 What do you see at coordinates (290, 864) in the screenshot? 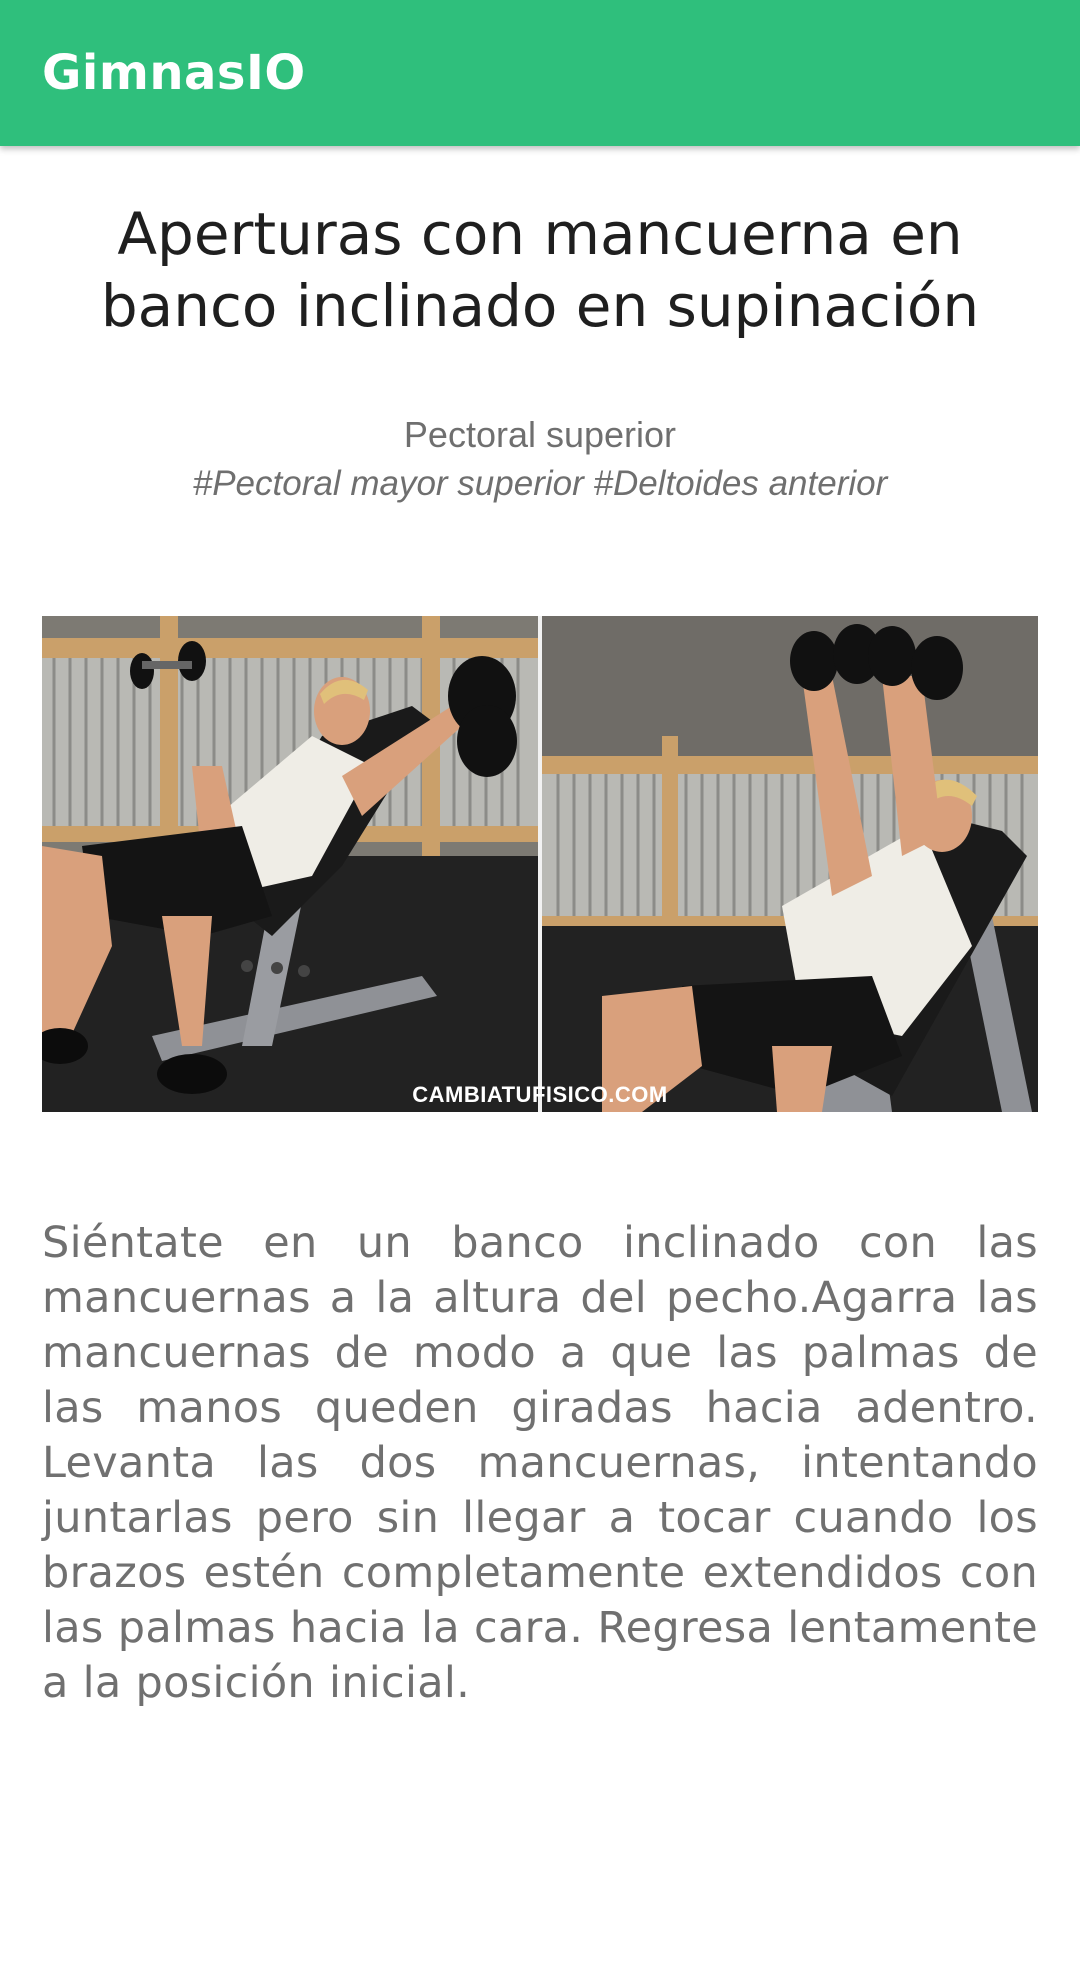
I see `exercise-image-start-position` at bounding box center [290, 864].